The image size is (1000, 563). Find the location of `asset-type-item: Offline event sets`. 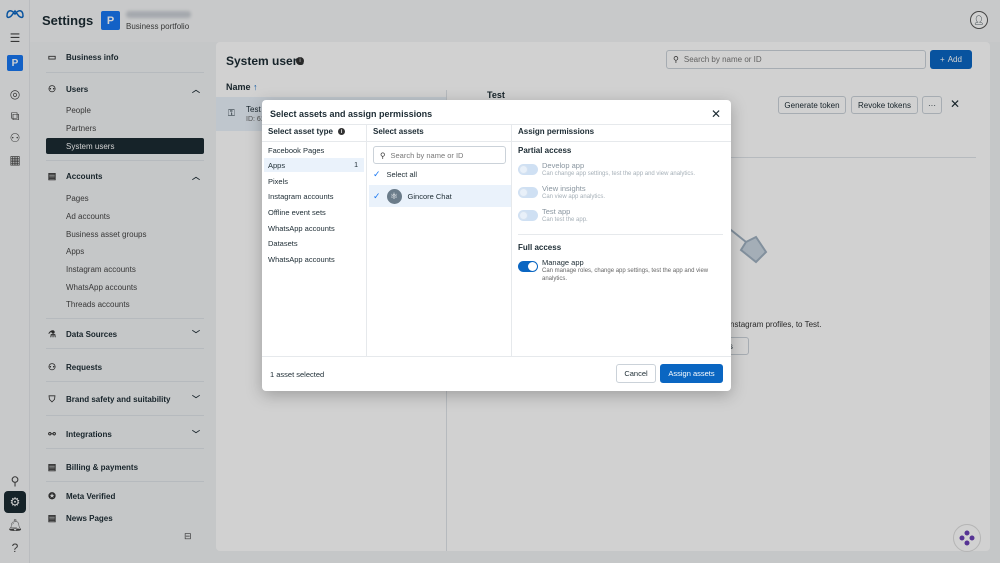

asset-type-item: Offline event sets is located at coordinates (314, 212).